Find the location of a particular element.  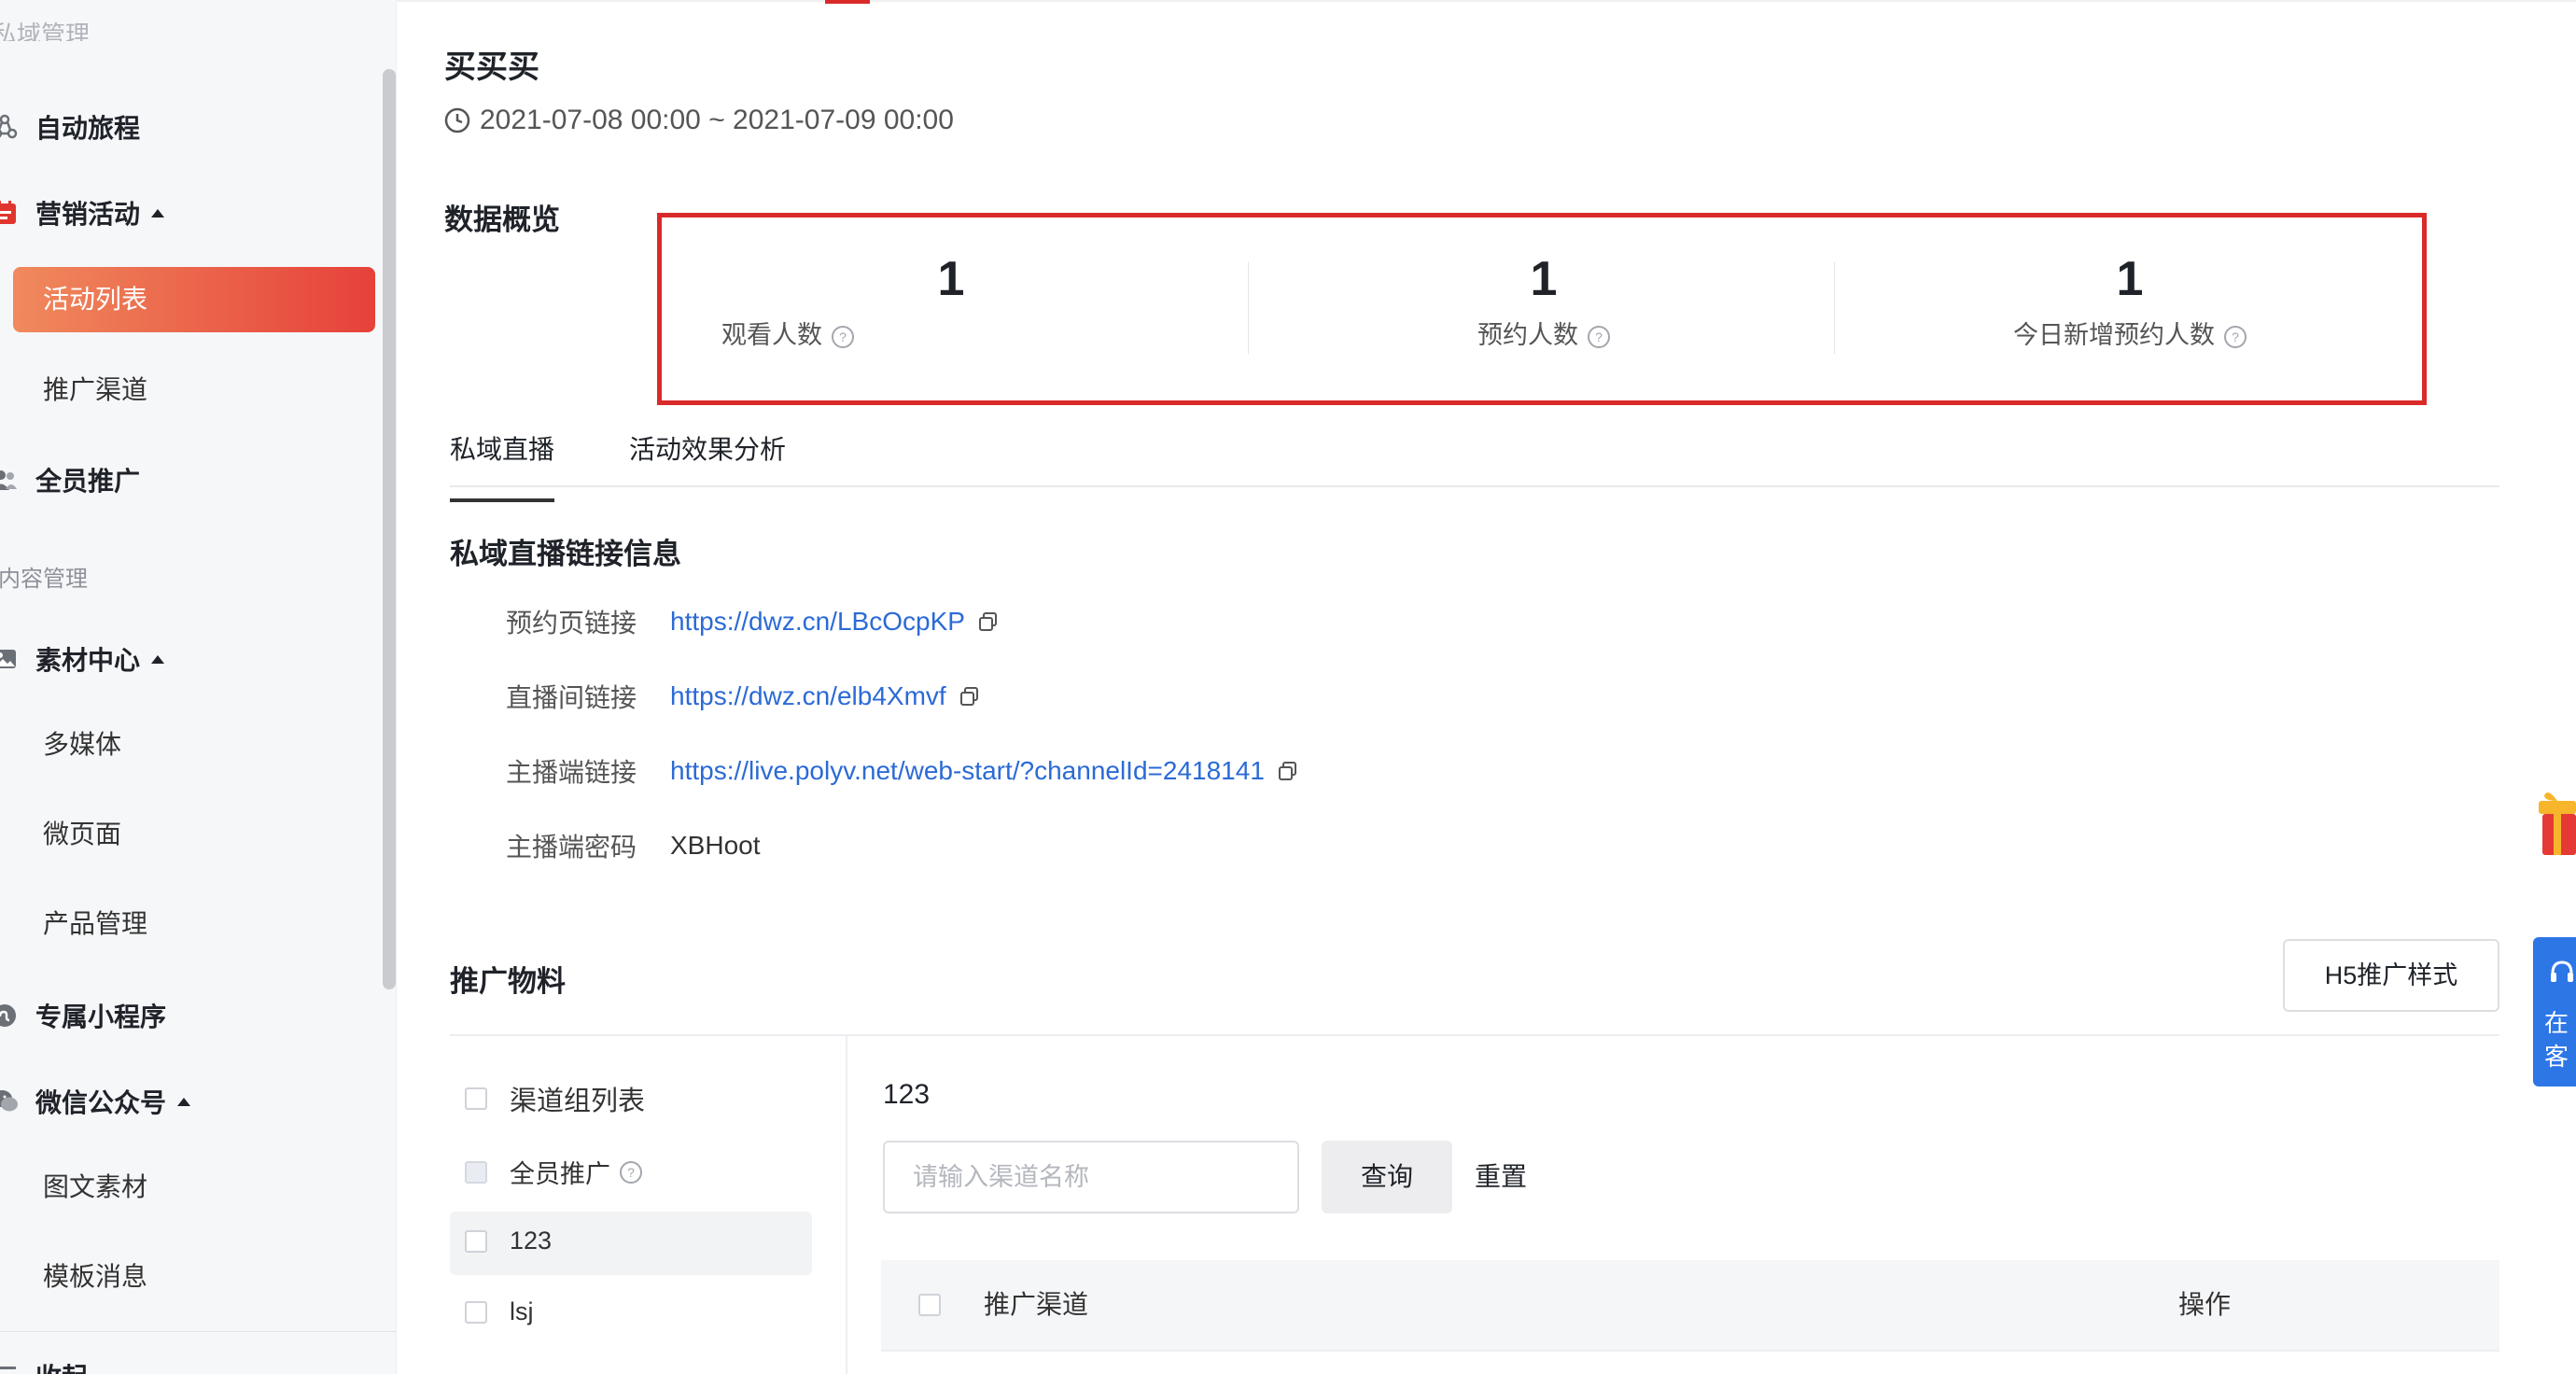

sidebar-item-label: 自动旅程 is located at coordinates (88, 128).